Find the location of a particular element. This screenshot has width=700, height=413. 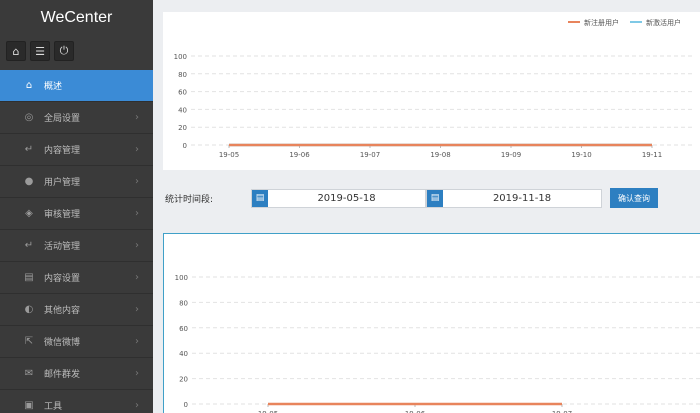

sidebar-item: ⌂ 概述 is located at coordinates (76, 86).